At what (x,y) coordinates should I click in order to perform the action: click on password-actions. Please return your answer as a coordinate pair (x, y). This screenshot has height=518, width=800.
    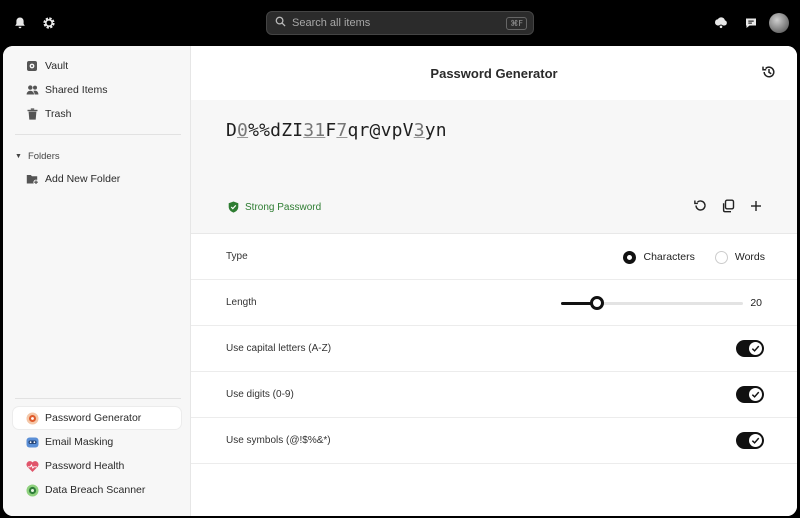
    Looking at the image, I should click on (728, 207).